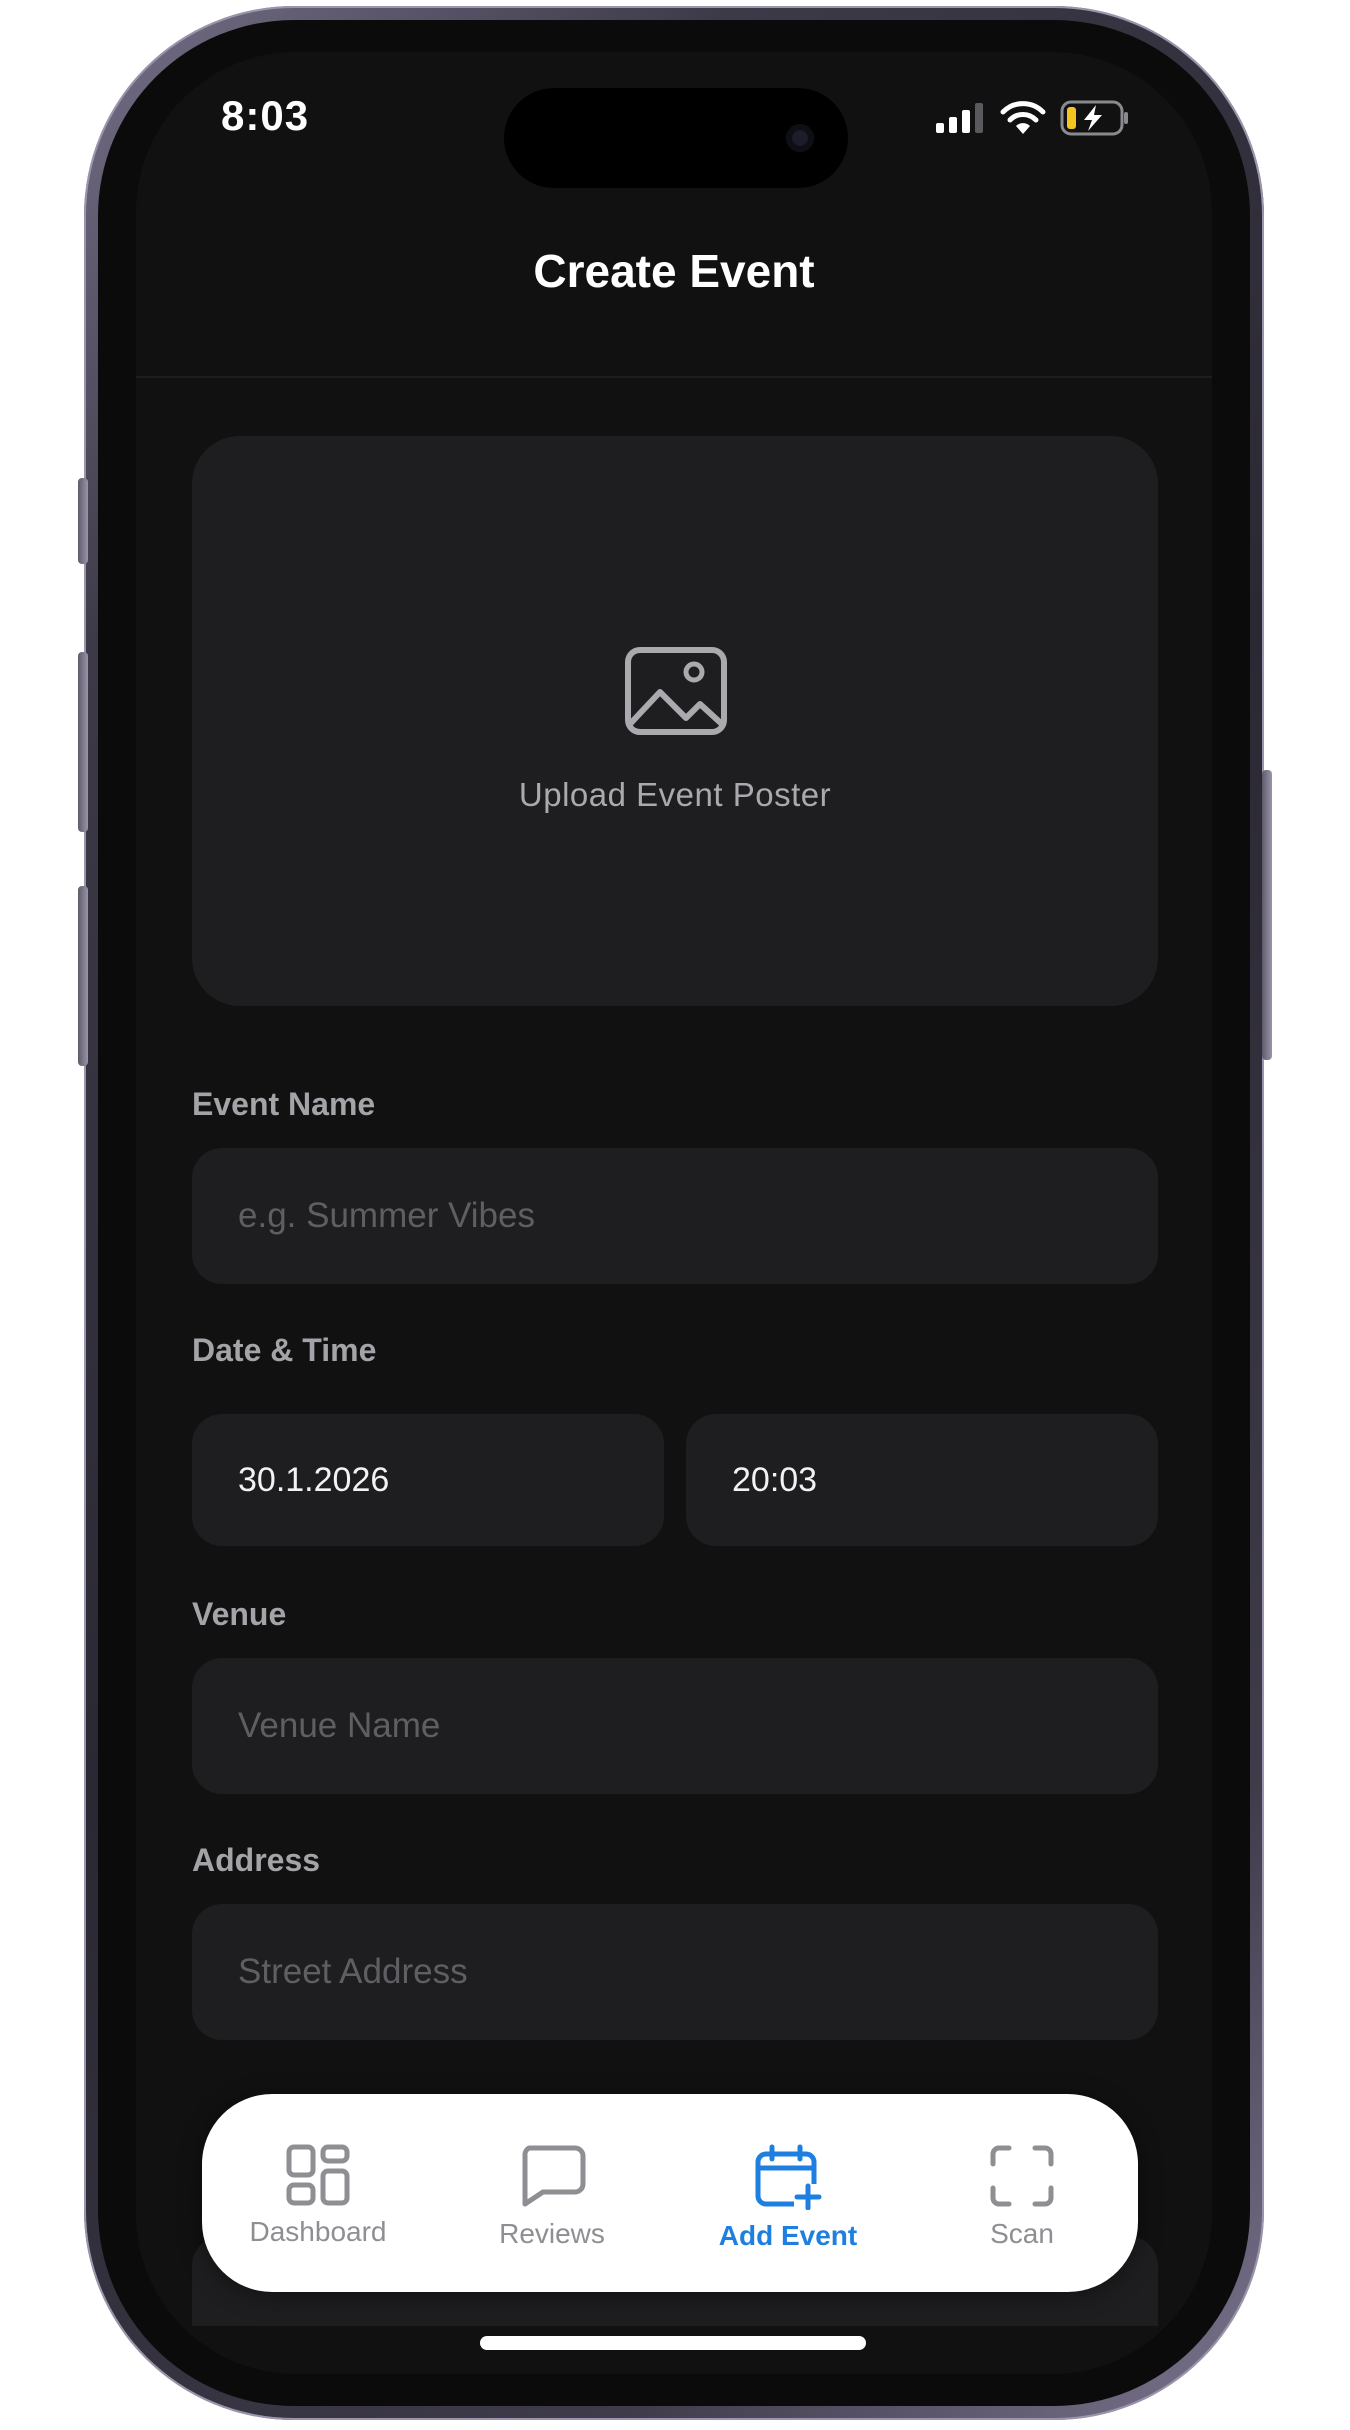  I want to click on tab-bar: Dashboard Reviews Add Event Scan, so click(670, 2193).